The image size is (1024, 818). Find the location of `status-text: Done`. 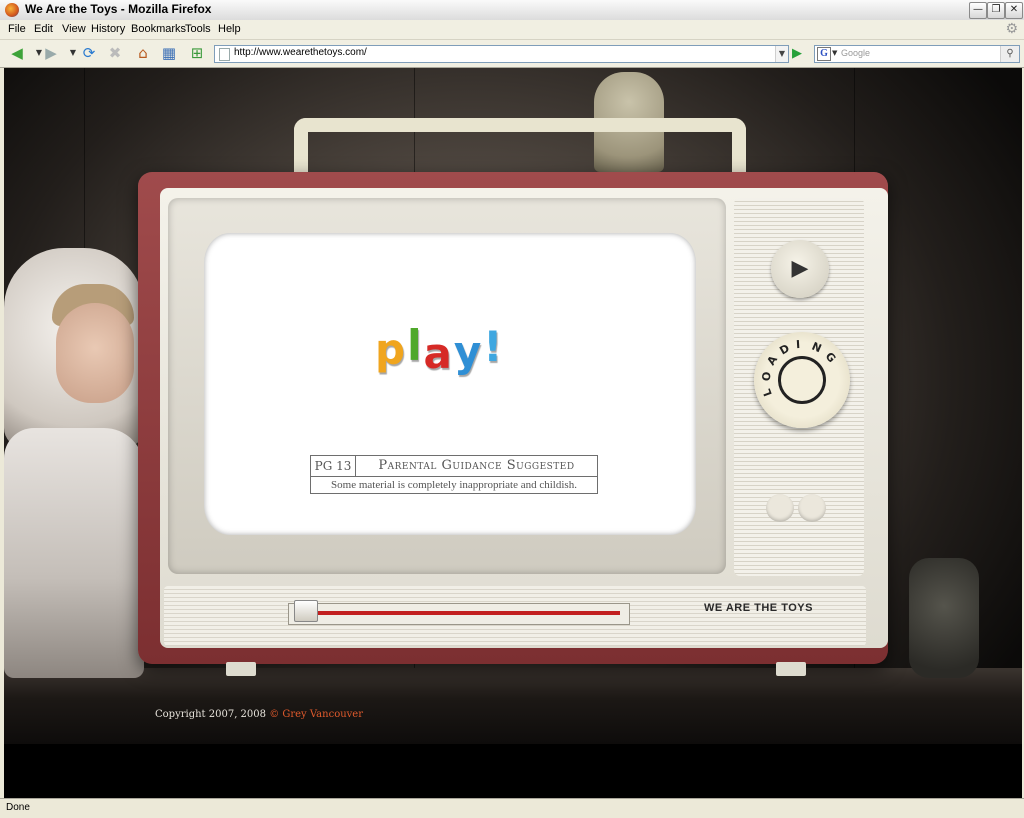

status-text: Done is located at coordinates (18, 807).